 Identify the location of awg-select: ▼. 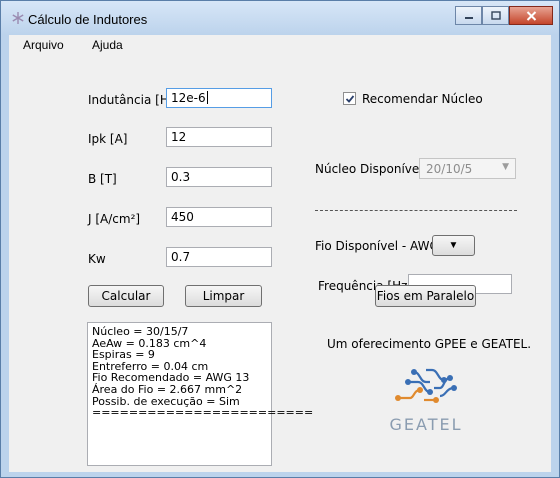
(453, 245).